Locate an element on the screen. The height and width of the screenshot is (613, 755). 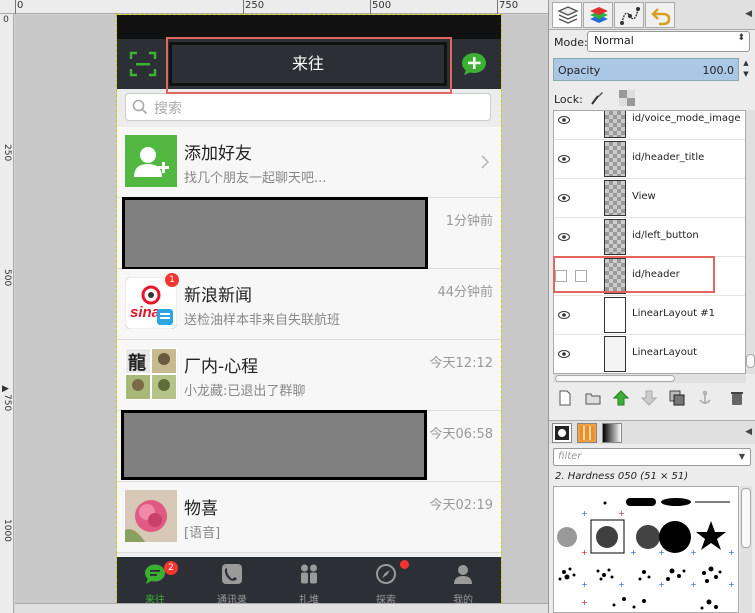
list-item: sina 1 新浪新闻 送检油样本非来自失联航班 44分钟前 is located at coordinates (309, 304).